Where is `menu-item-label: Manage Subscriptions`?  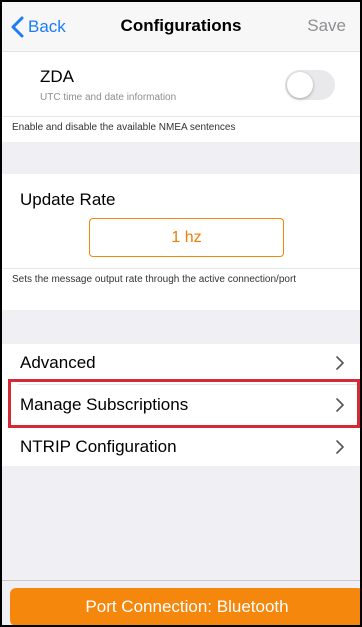
menu-item-label: Manage Subscriptions is located at coordinates (104, 404).